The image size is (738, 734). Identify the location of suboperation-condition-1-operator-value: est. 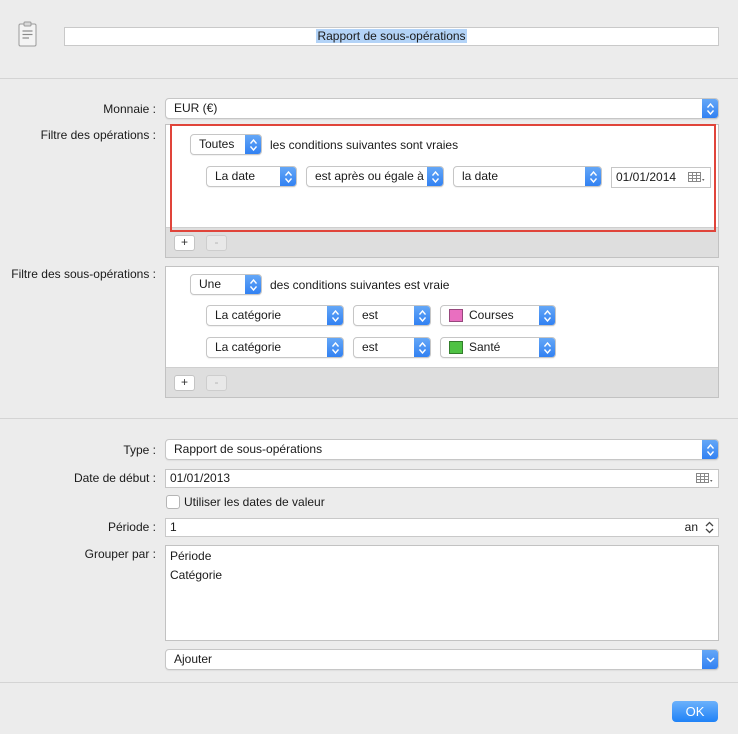
(370, 315).